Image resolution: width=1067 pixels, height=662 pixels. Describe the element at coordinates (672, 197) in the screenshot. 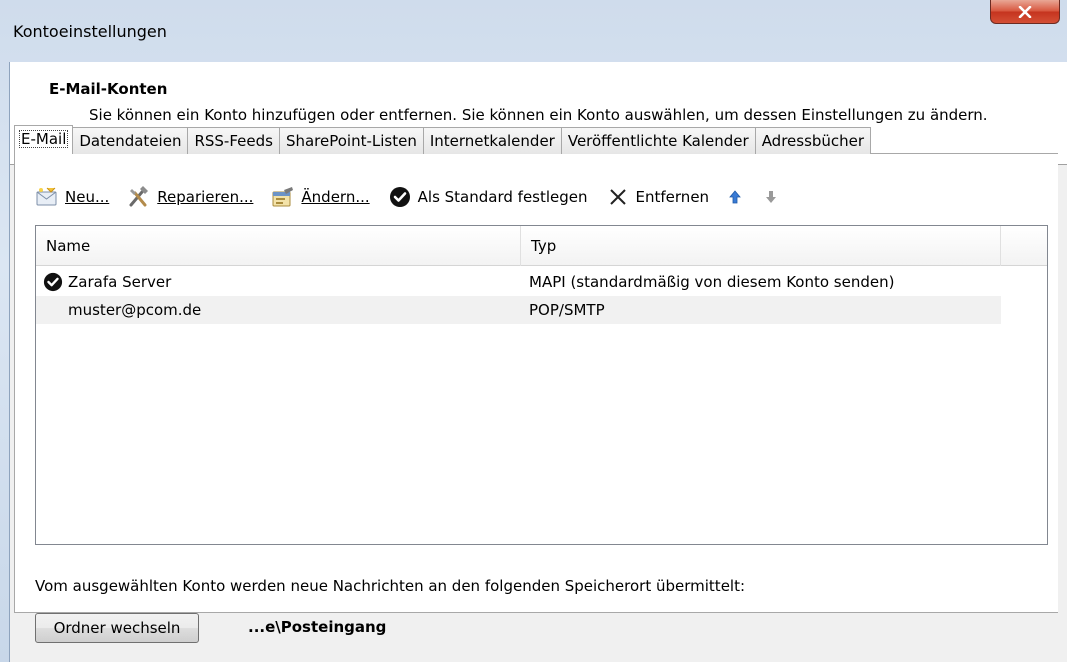

I see `remove-button-label: Entfernen` at that location.